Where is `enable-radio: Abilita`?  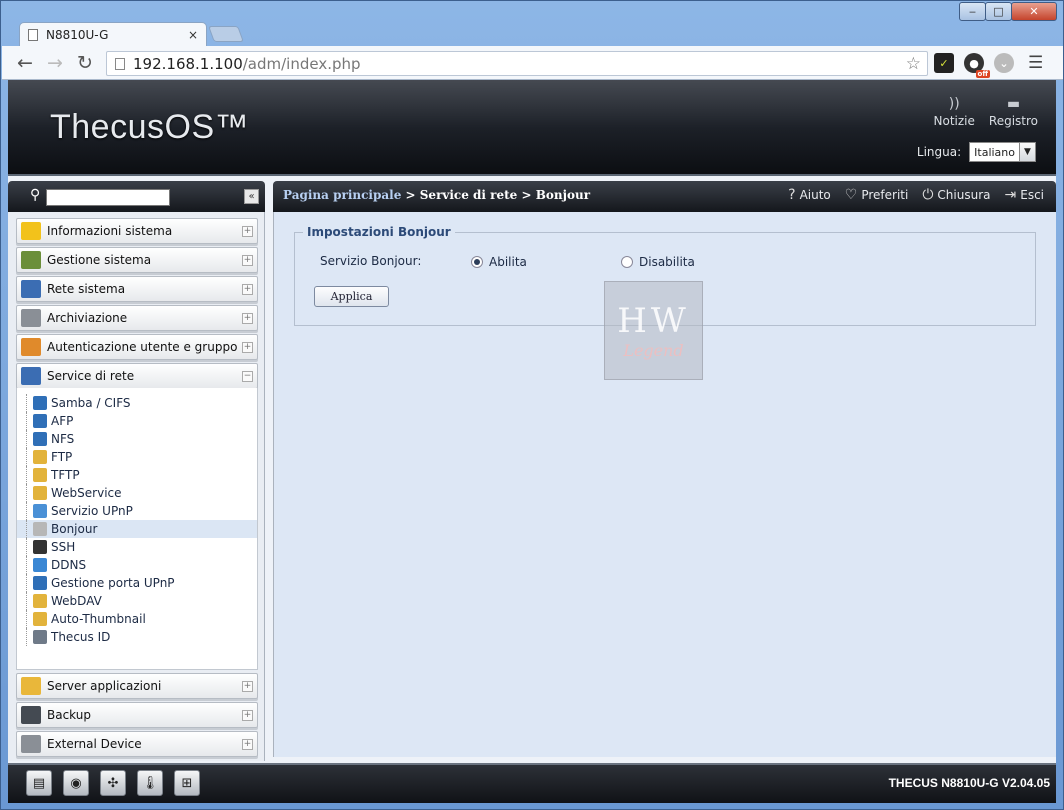
enable-radio: Abilita is located at coordinates (499, 262).